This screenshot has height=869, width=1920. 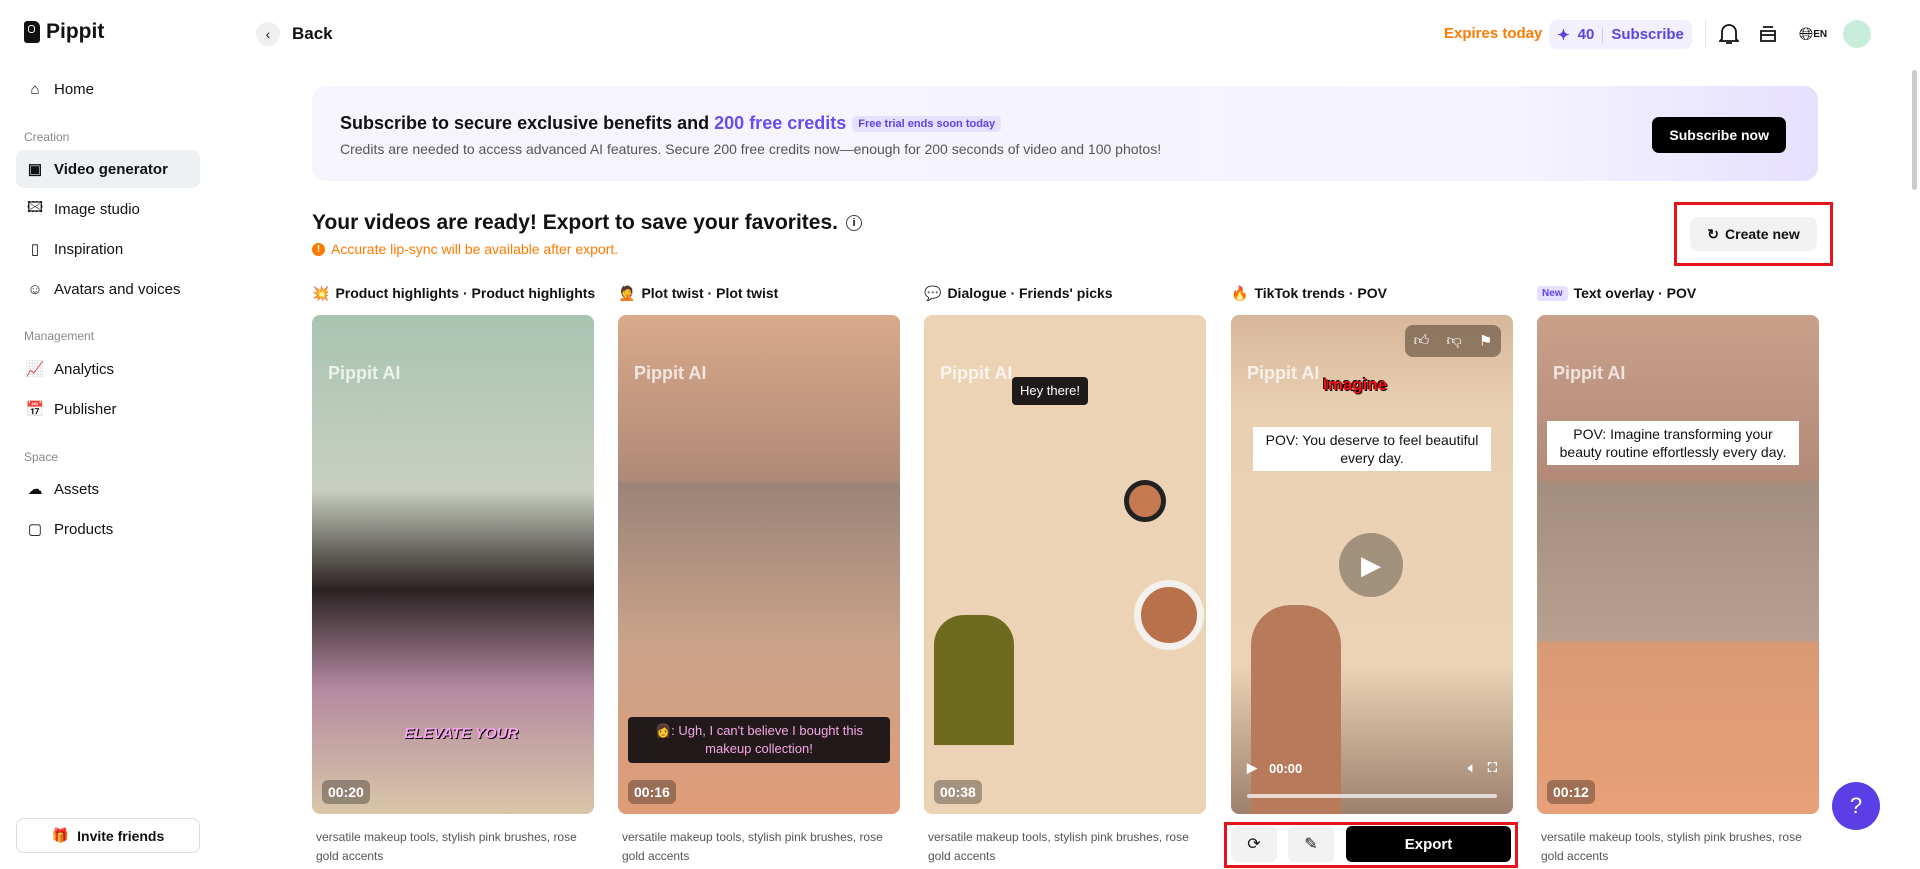 What do you see at coordinates (108, 489) in the screenshot?
I see `sidebar-item-assets: ☁ Assets` at bounding box center [108, 489].